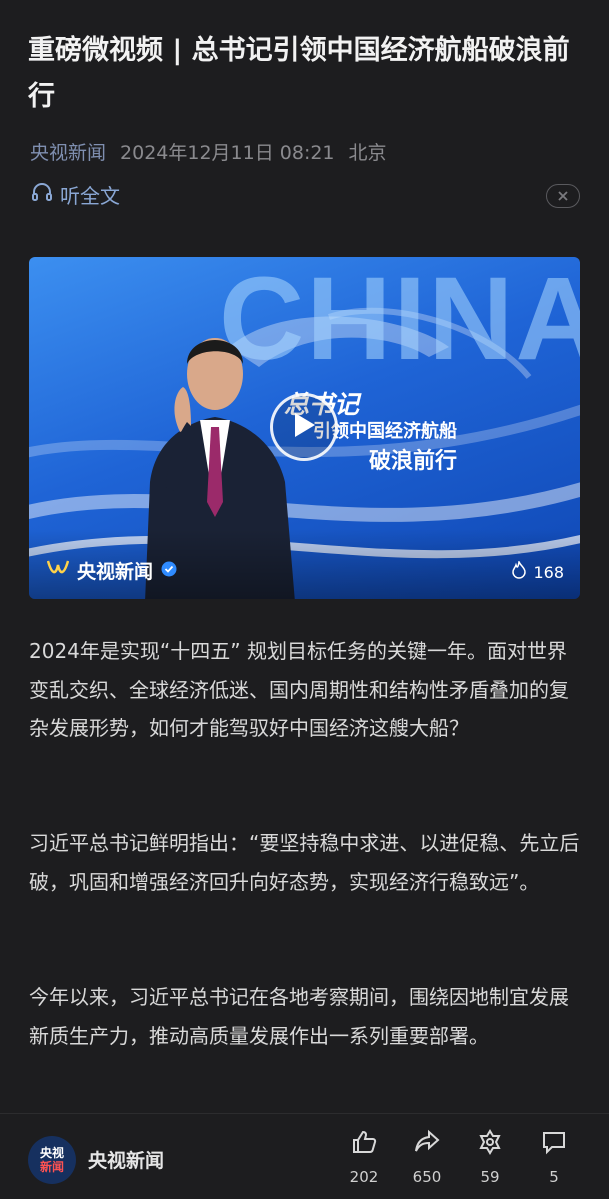 This screenshot has height=1199, width=609. Describe the element at coordinates (115, 572) in the screenshot. I see `video-brand-name: 央视新闻` at that location.